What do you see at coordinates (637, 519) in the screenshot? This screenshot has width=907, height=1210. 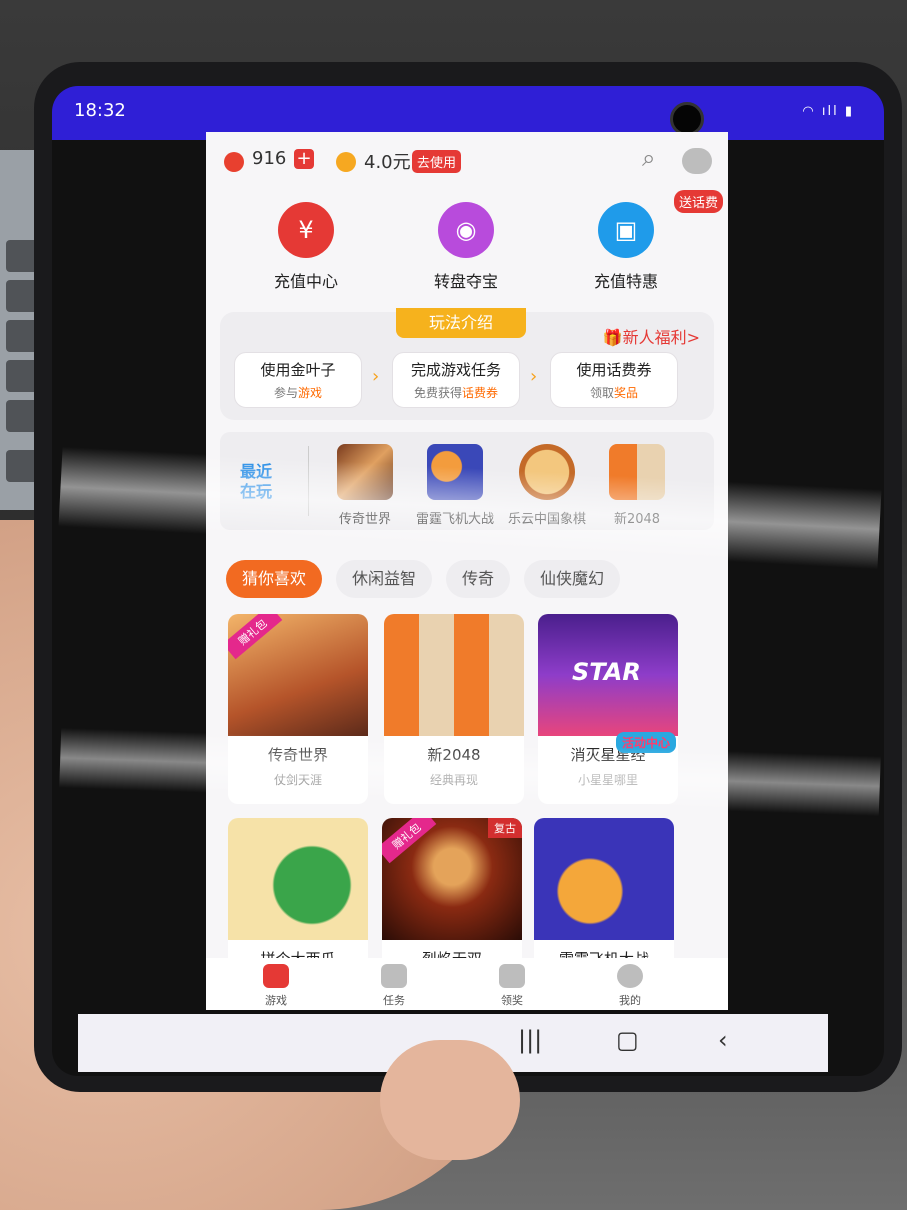 I see `recent-game-name: 新2048` at bounding box center [637, 519].